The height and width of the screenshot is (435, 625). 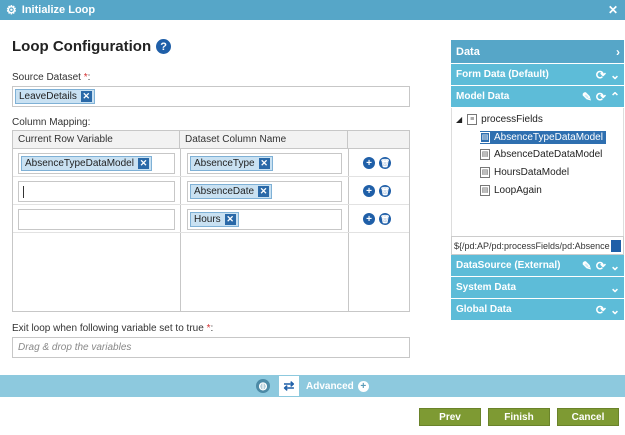 I want to click on row-column-field: AbsenceType ✕, so click(x=264, y=163).